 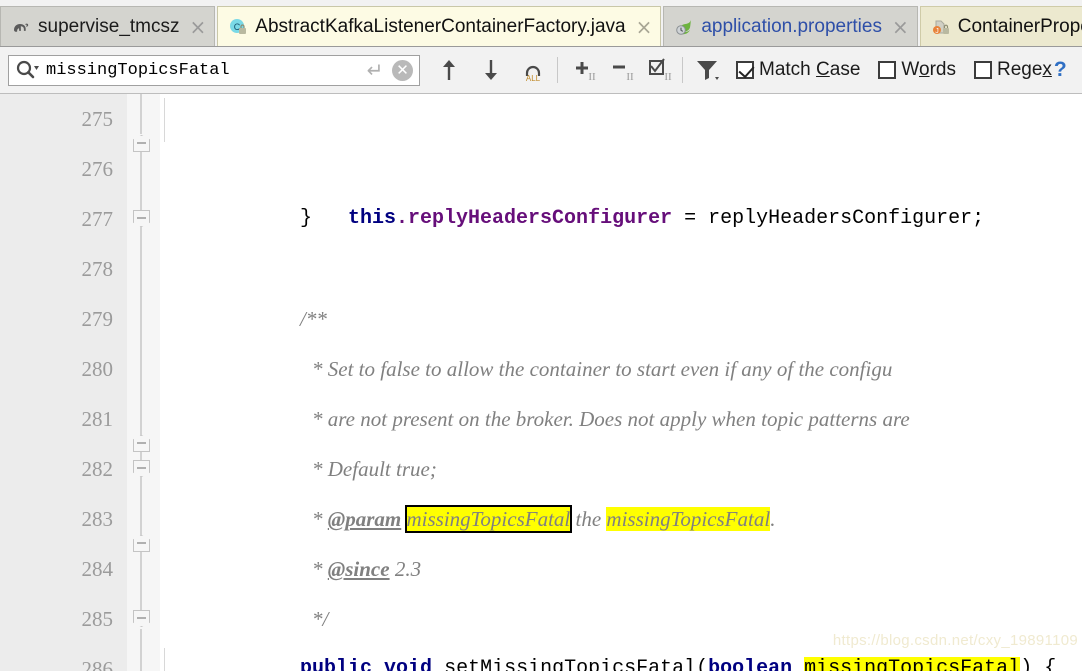 I want to click on java-lib-class-icon: J, so click(x=941, y=27).